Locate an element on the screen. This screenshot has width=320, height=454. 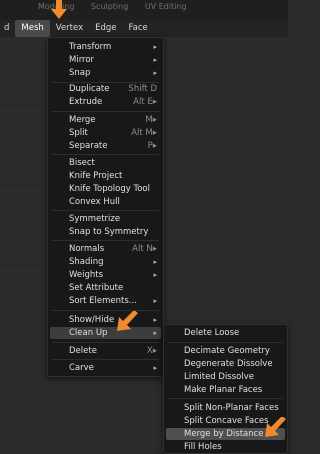
menu-item-split: Split Alt M▸ is located at coordinates (105, 133).